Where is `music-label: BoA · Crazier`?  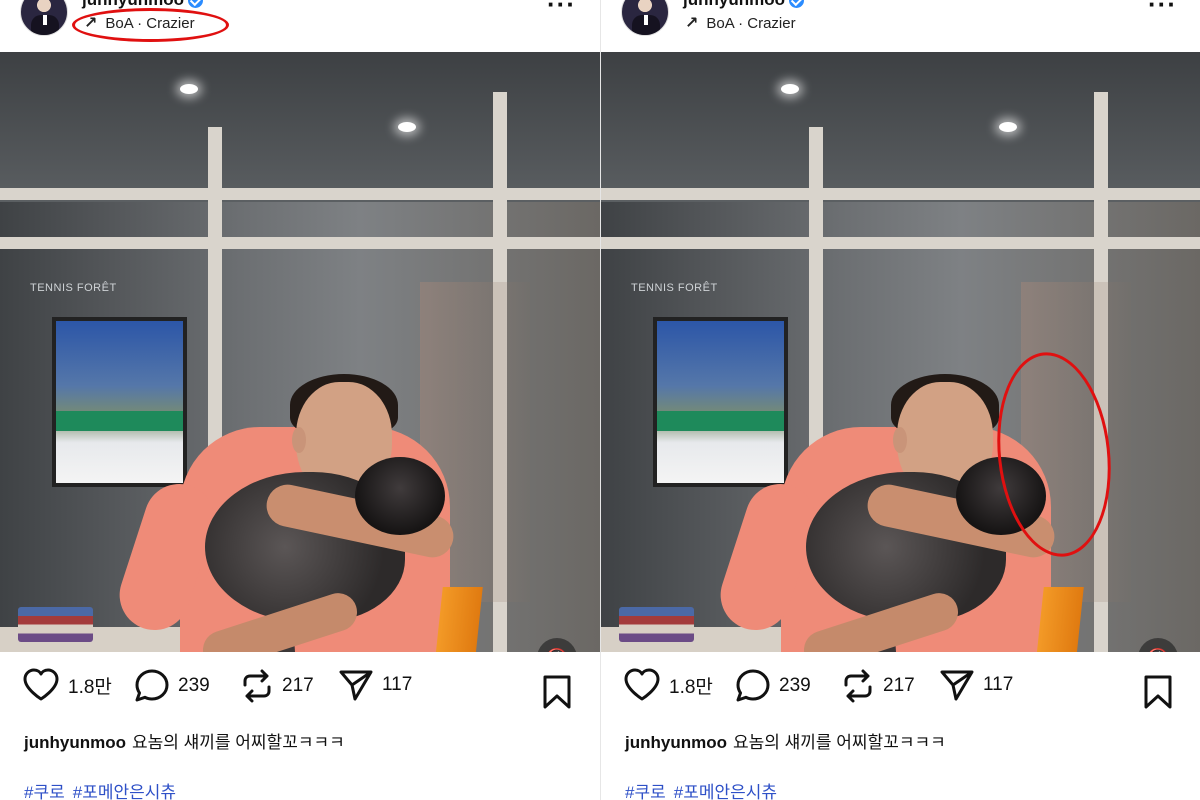 music-label: BoA · Crazier is located at coordinates (750, 23).